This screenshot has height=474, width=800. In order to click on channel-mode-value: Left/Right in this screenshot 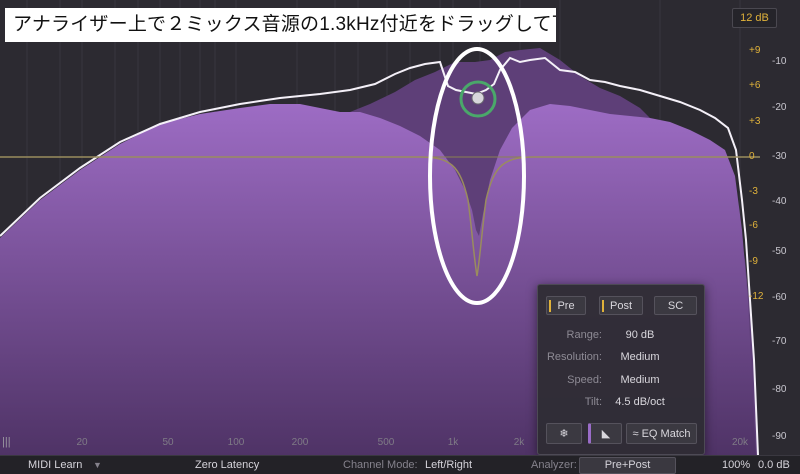, I will do `click(448, 465)`.